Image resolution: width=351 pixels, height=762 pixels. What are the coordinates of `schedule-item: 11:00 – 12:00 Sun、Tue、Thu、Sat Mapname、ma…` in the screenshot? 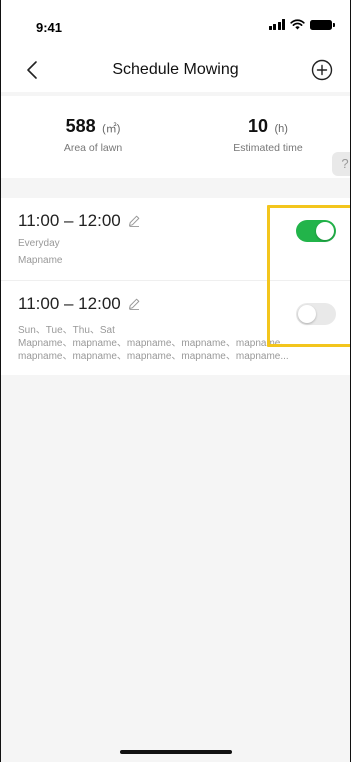 It's located at (175, 328).